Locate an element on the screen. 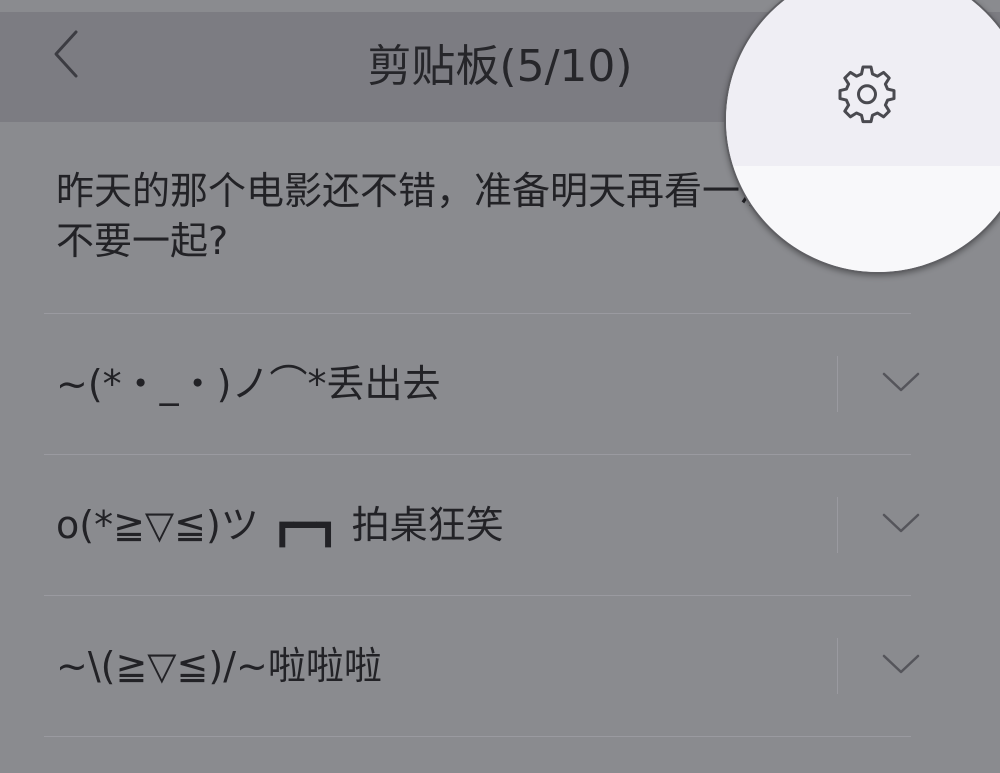  magnifier-highlight is located at coordinates (862, 137).